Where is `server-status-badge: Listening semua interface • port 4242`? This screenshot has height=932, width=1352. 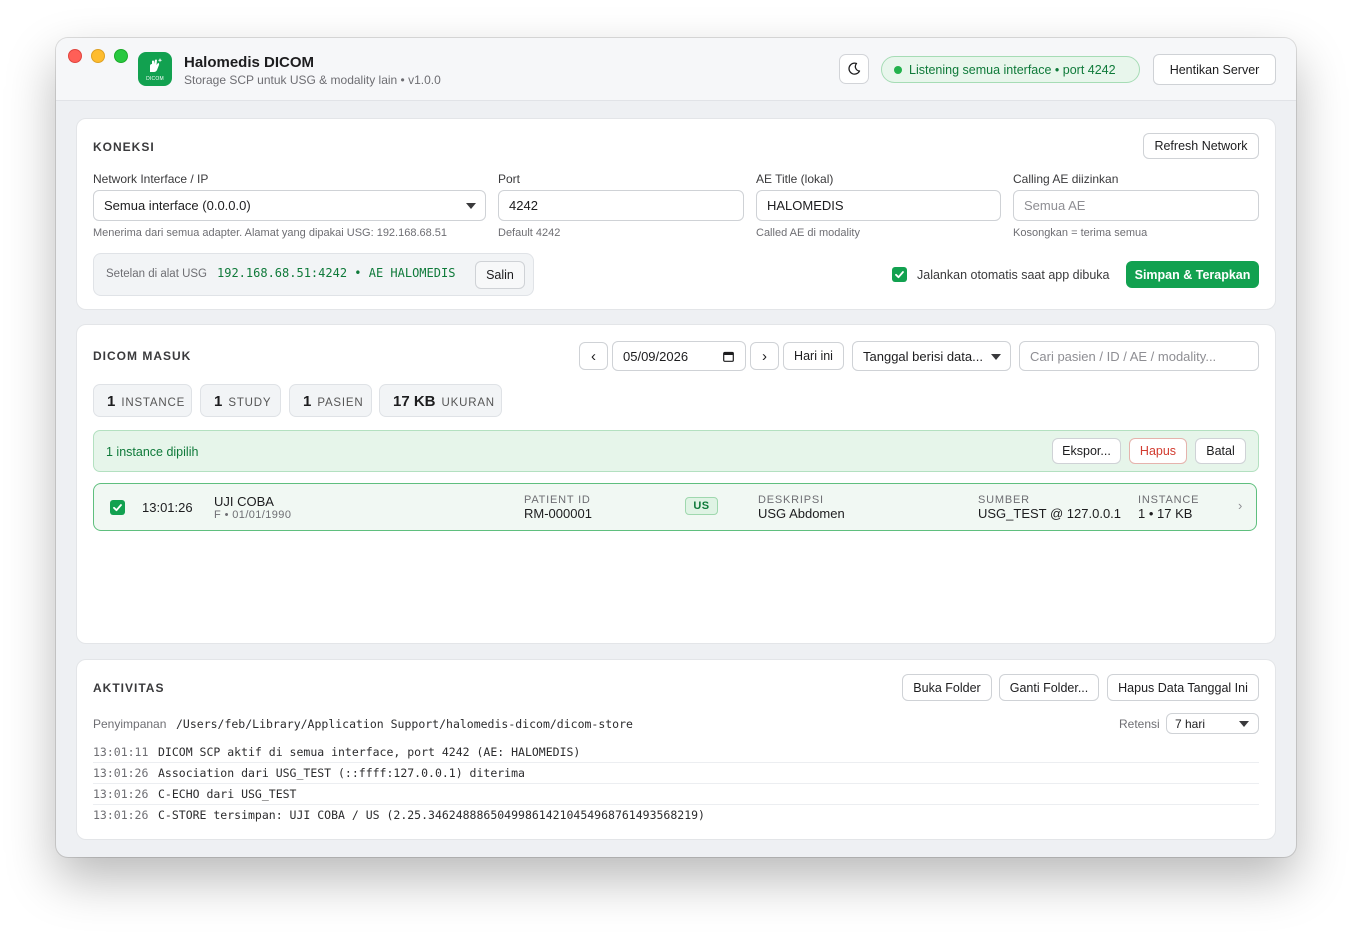 server-status-badge: Listening semua interface • port 4242 is located at coordinates (1010, 69).